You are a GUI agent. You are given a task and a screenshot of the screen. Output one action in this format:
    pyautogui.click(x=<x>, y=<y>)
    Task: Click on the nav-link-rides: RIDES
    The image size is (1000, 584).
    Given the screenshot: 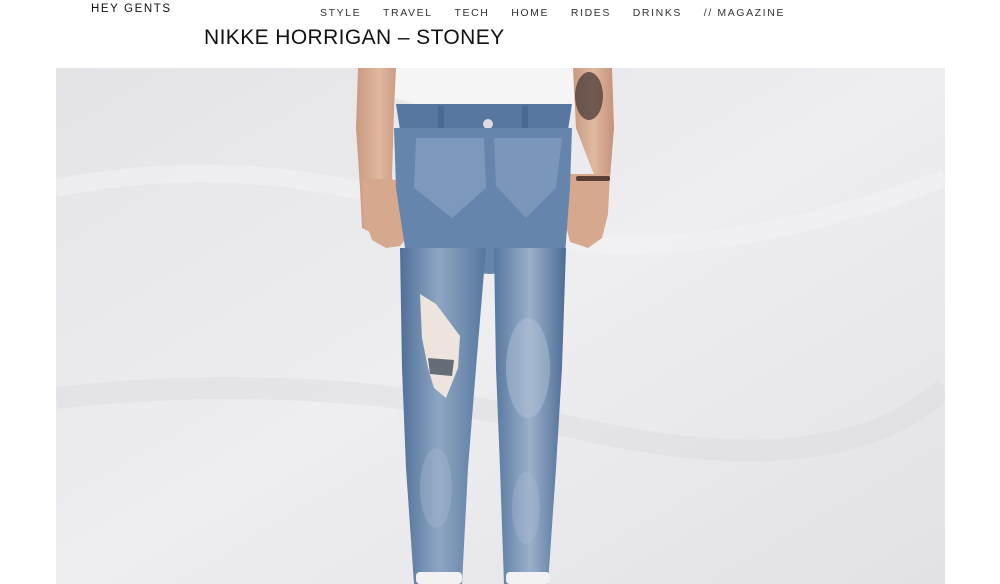 What is the action you would take?
    pyautogui.click(x=591, y=13)
    